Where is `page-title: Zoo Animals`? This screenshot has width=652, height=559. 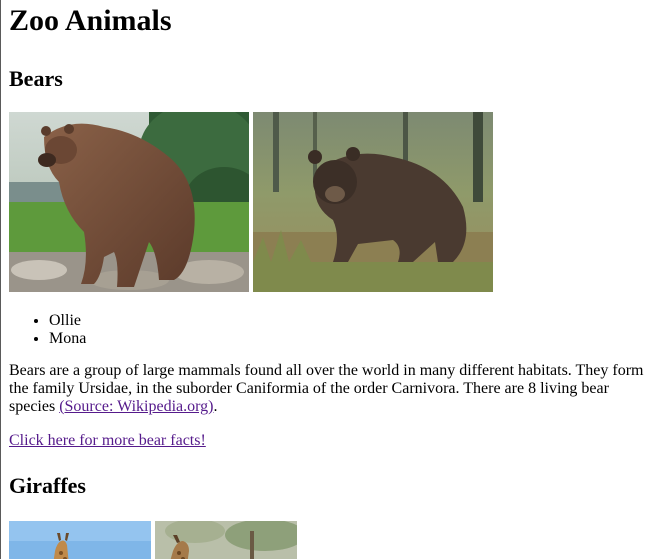
page-title: Zoo Animals is located at coordinates (90, 20).